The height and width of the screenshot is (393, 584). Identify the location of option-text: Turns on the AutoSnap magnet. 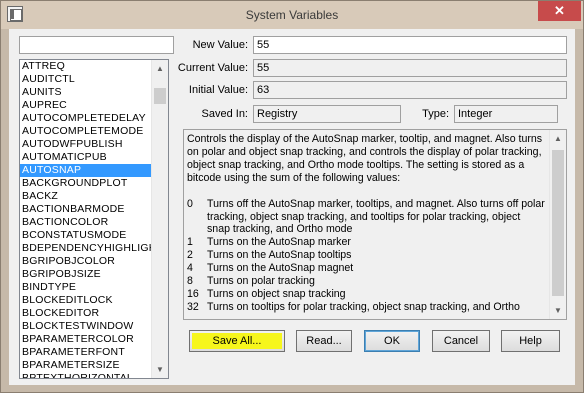
(280, 268).